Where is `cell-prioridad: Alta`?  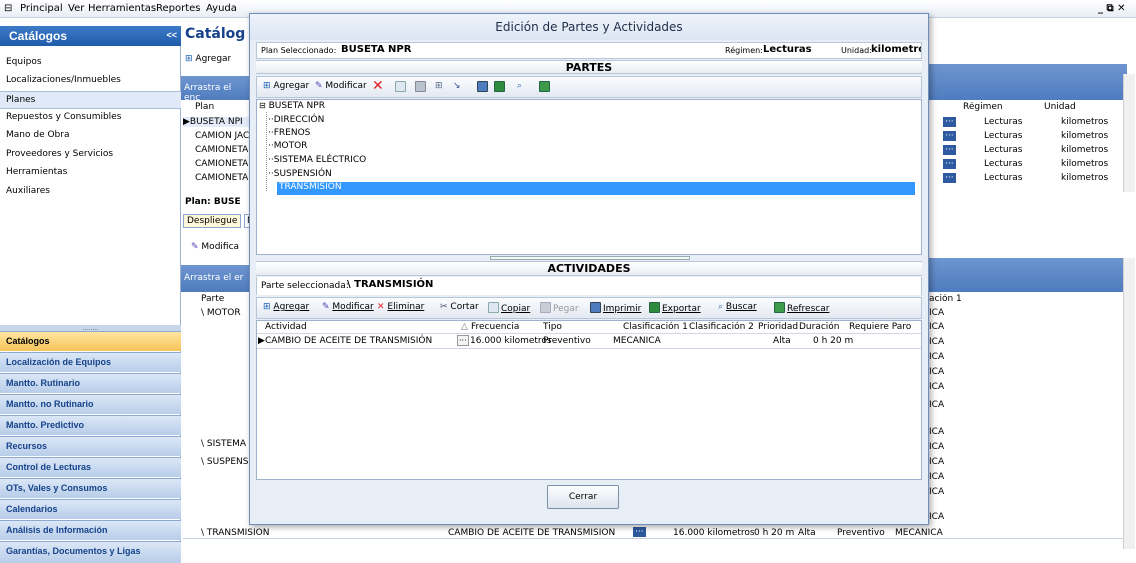 cell-prioridad: Alta is located at coordinates (782, 341).